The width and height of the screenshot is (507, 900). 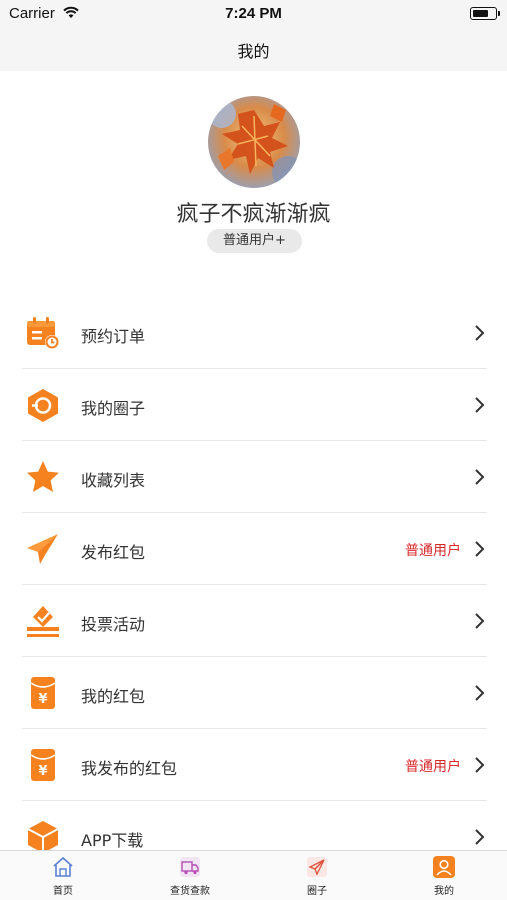 I want to click on tab-circles: 圈子, so click(x=317, y=875).